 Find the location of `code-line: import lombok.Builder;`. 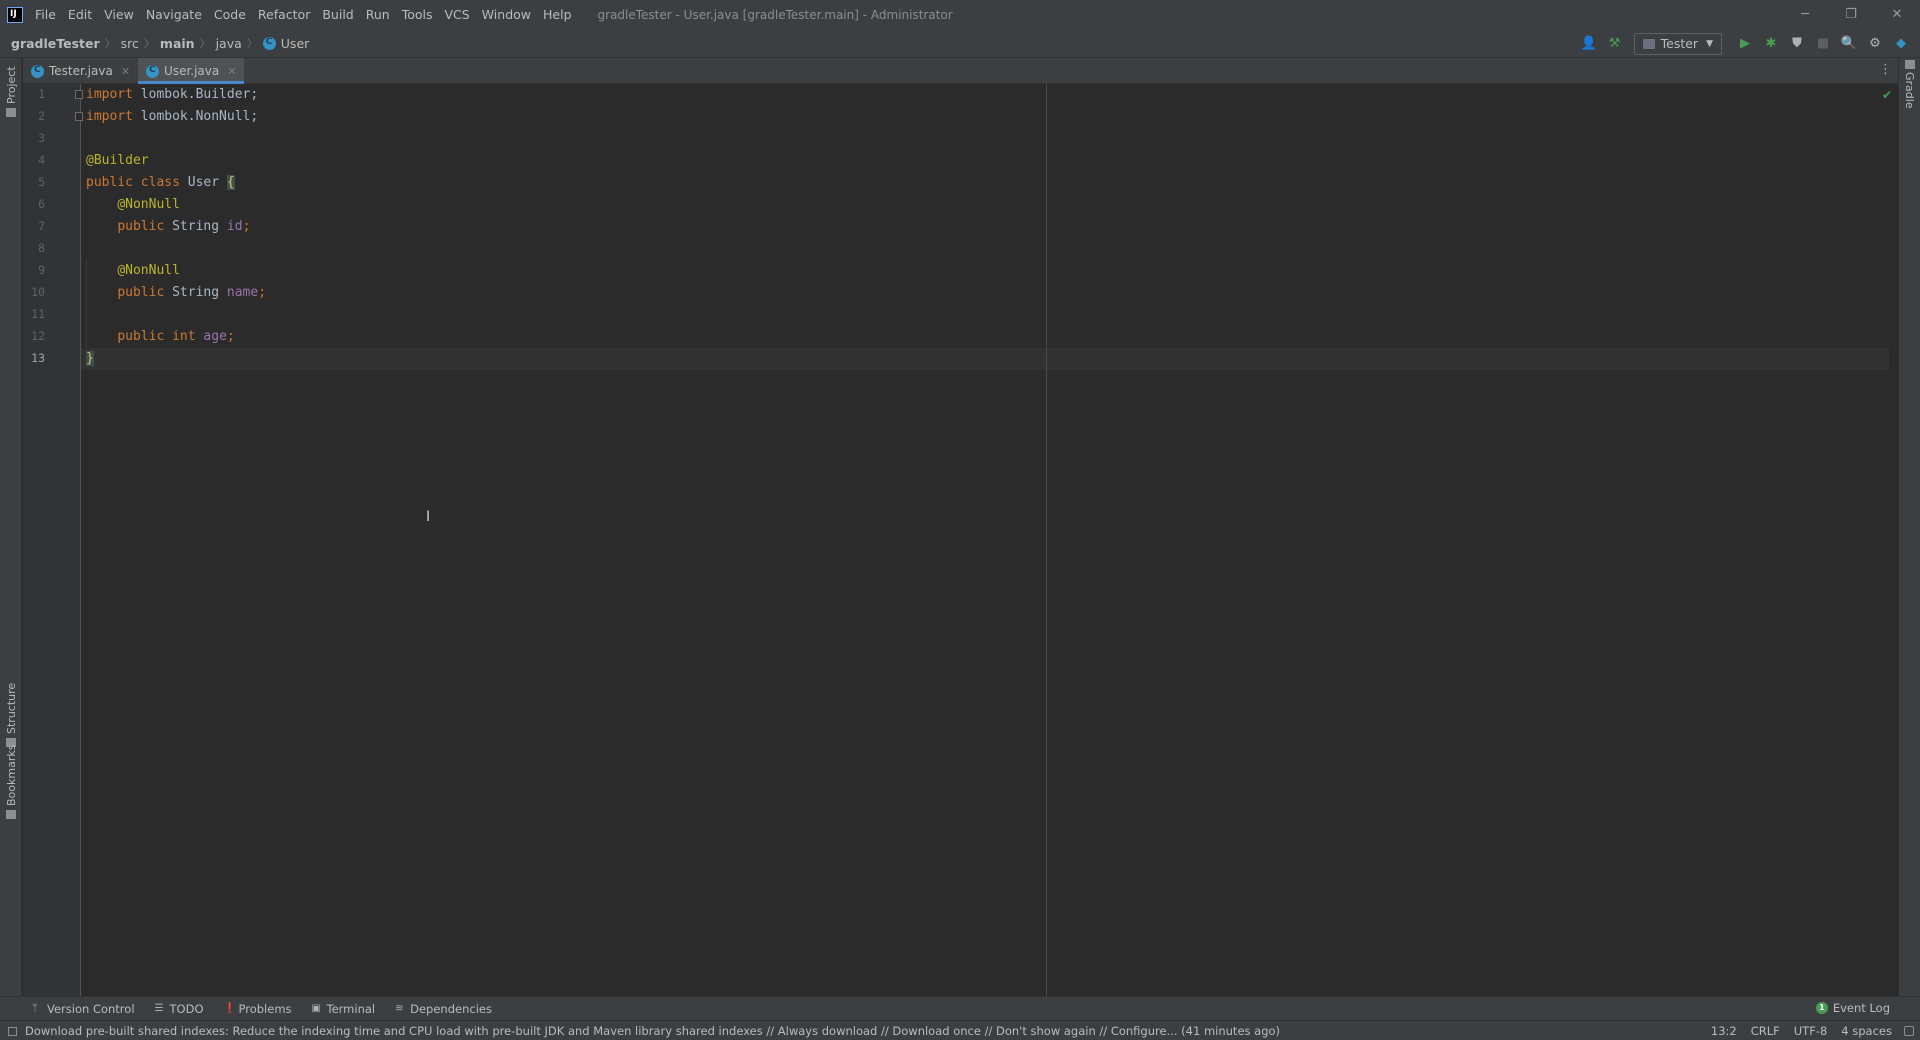

code-line: import lombok.Builder; is located at coordinates (172, 95).